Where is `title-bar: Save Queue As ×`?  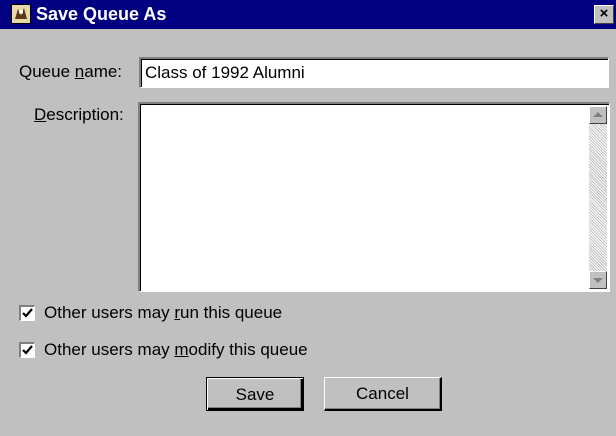 title-bar: Save Queue As × is located at coordinates (308, 14).